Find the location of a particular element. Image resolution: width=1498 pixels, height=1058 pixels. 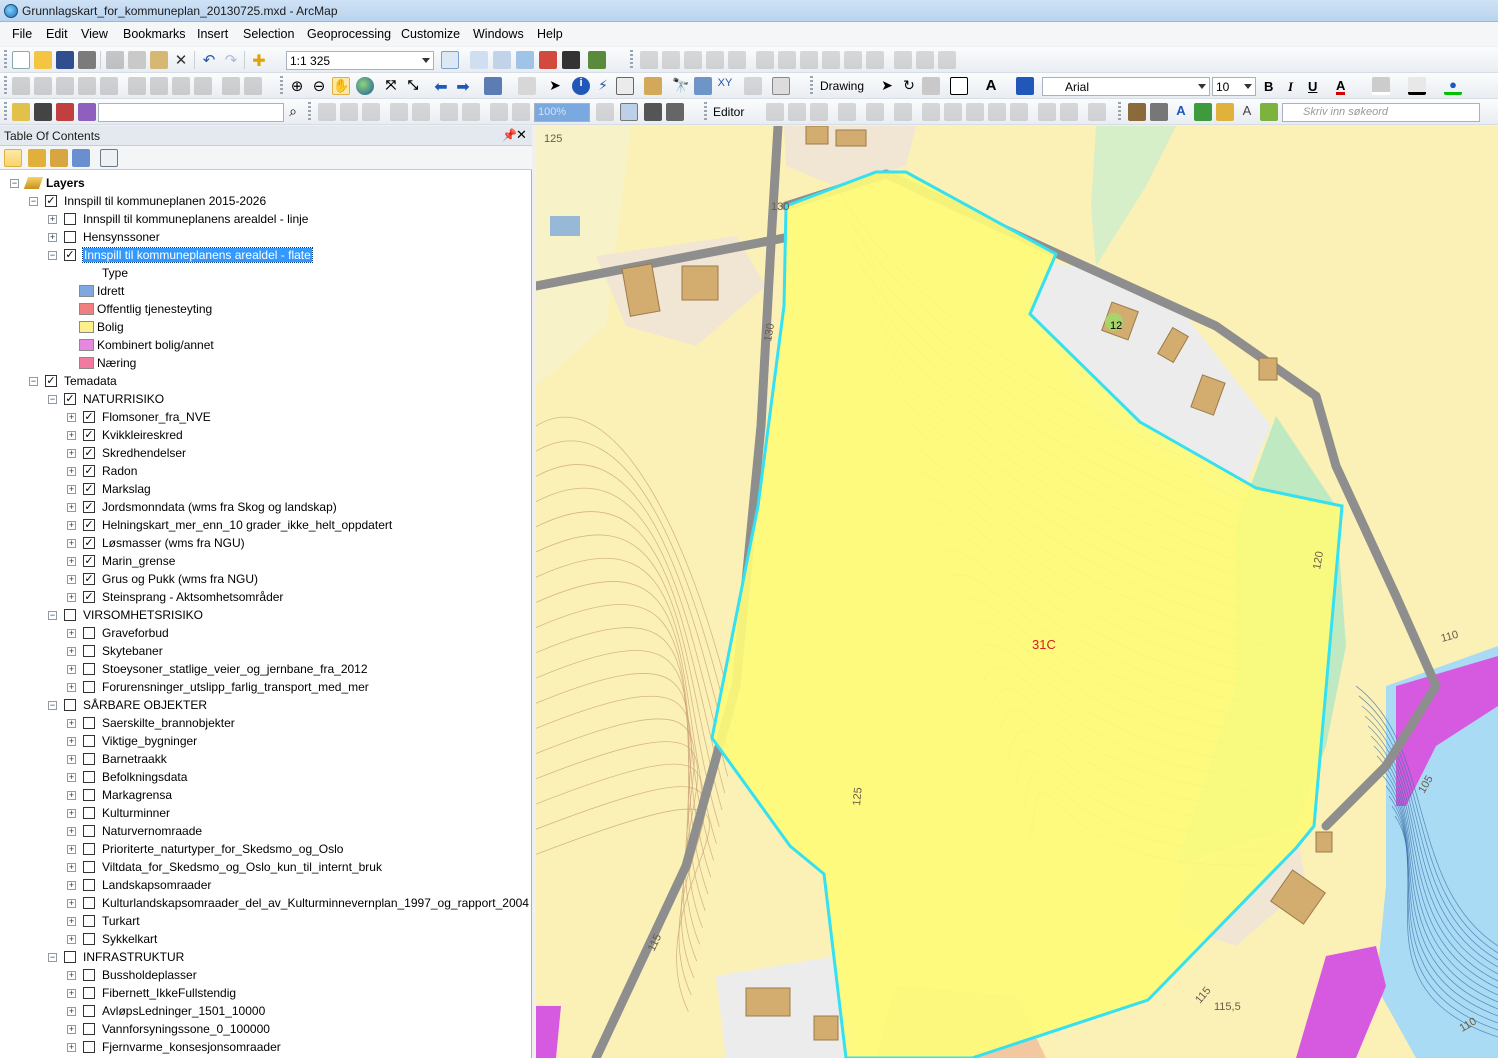

generalize-icon is located at coordinates (903, 60).